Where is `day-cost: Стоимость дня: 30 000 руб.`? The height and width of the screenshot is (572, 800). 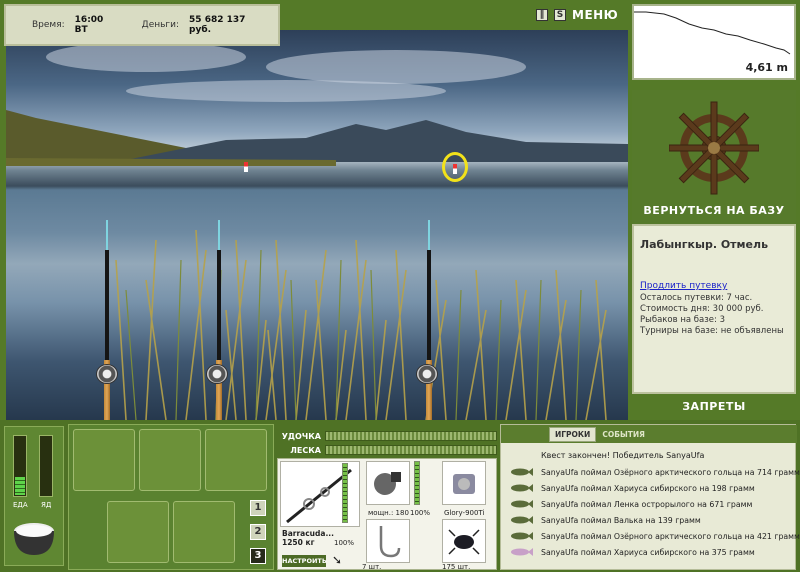
day-cost: Стоимость дня: 30 000 руб. is located at coordinates (702, 309).